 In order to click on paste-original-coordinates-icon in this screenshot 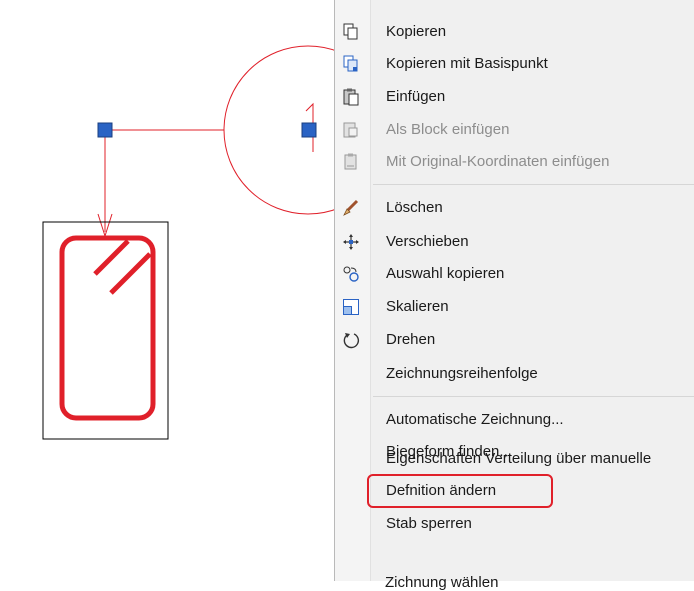, I will do `click(350, 161)`.